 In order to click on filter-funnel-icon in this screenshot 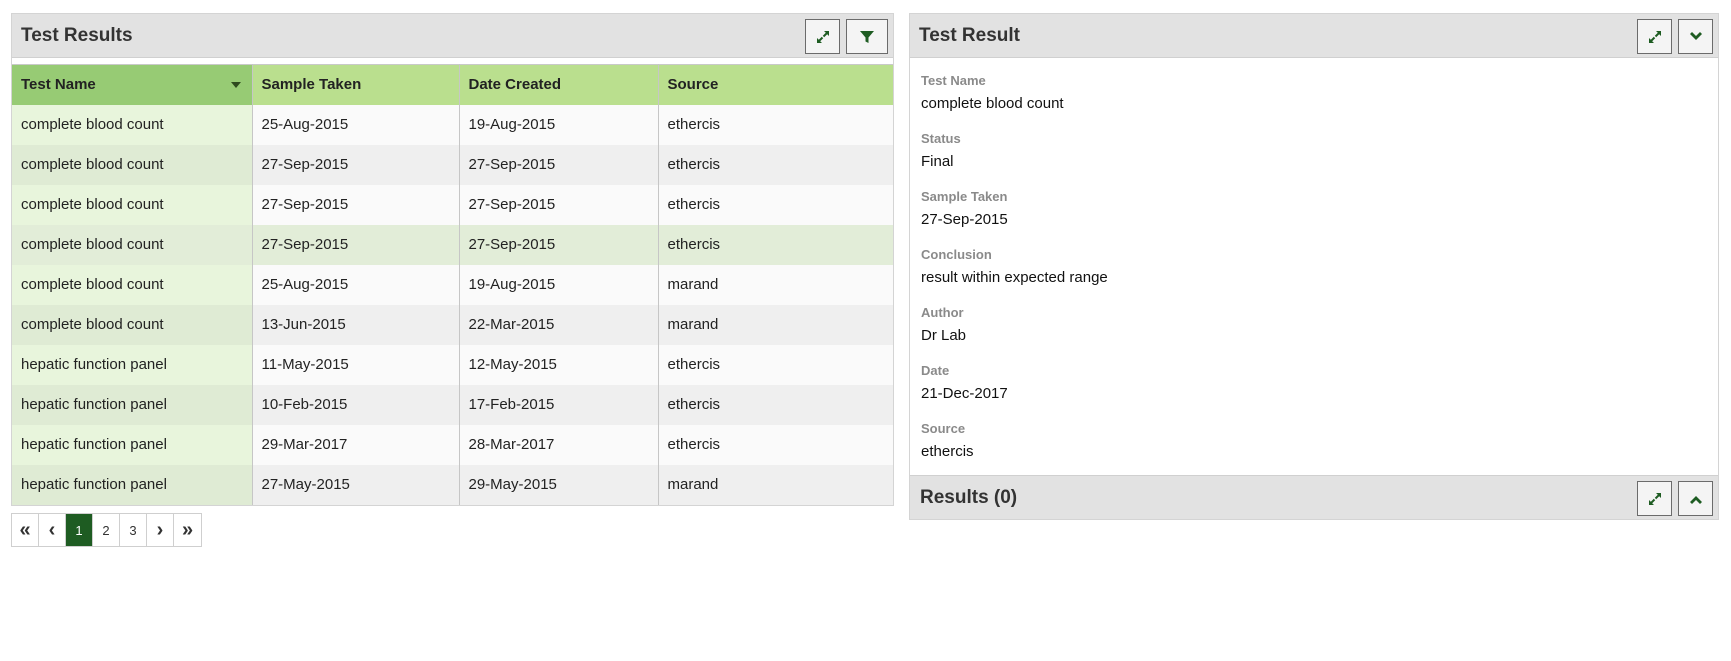, I will do `click(867, 36)`.